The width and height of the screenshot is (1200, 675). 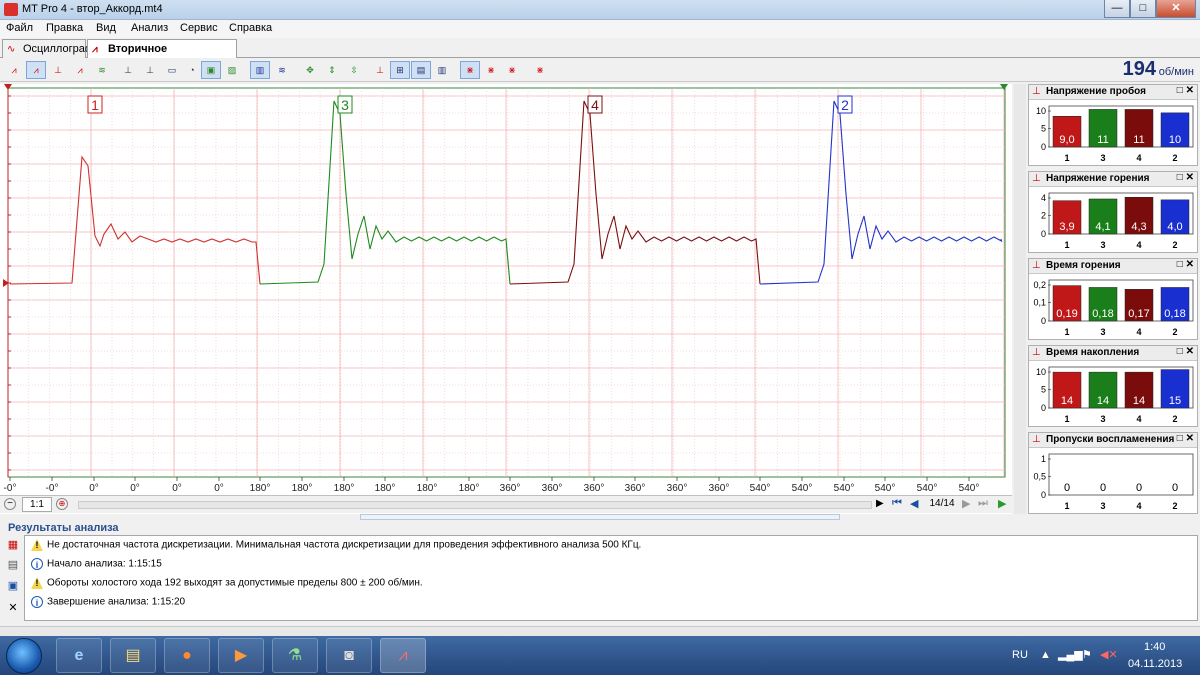 What do you see at coordinates (13, 608) in the screenshot?
I see `close-results-icon: ✕` at bounding box center [13, 608].